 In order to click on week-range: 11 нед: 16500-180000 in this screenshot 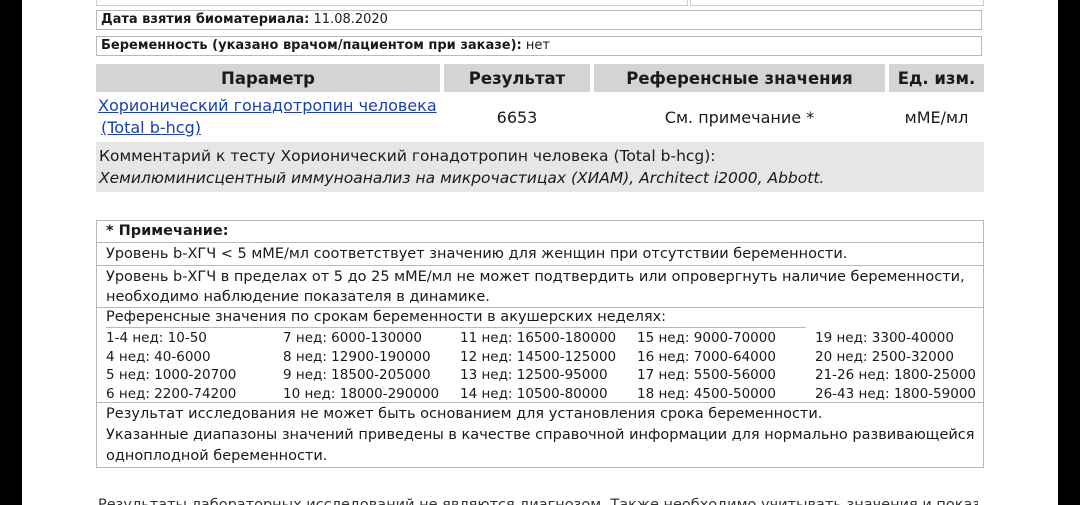, I will do `click(538, 338)`.